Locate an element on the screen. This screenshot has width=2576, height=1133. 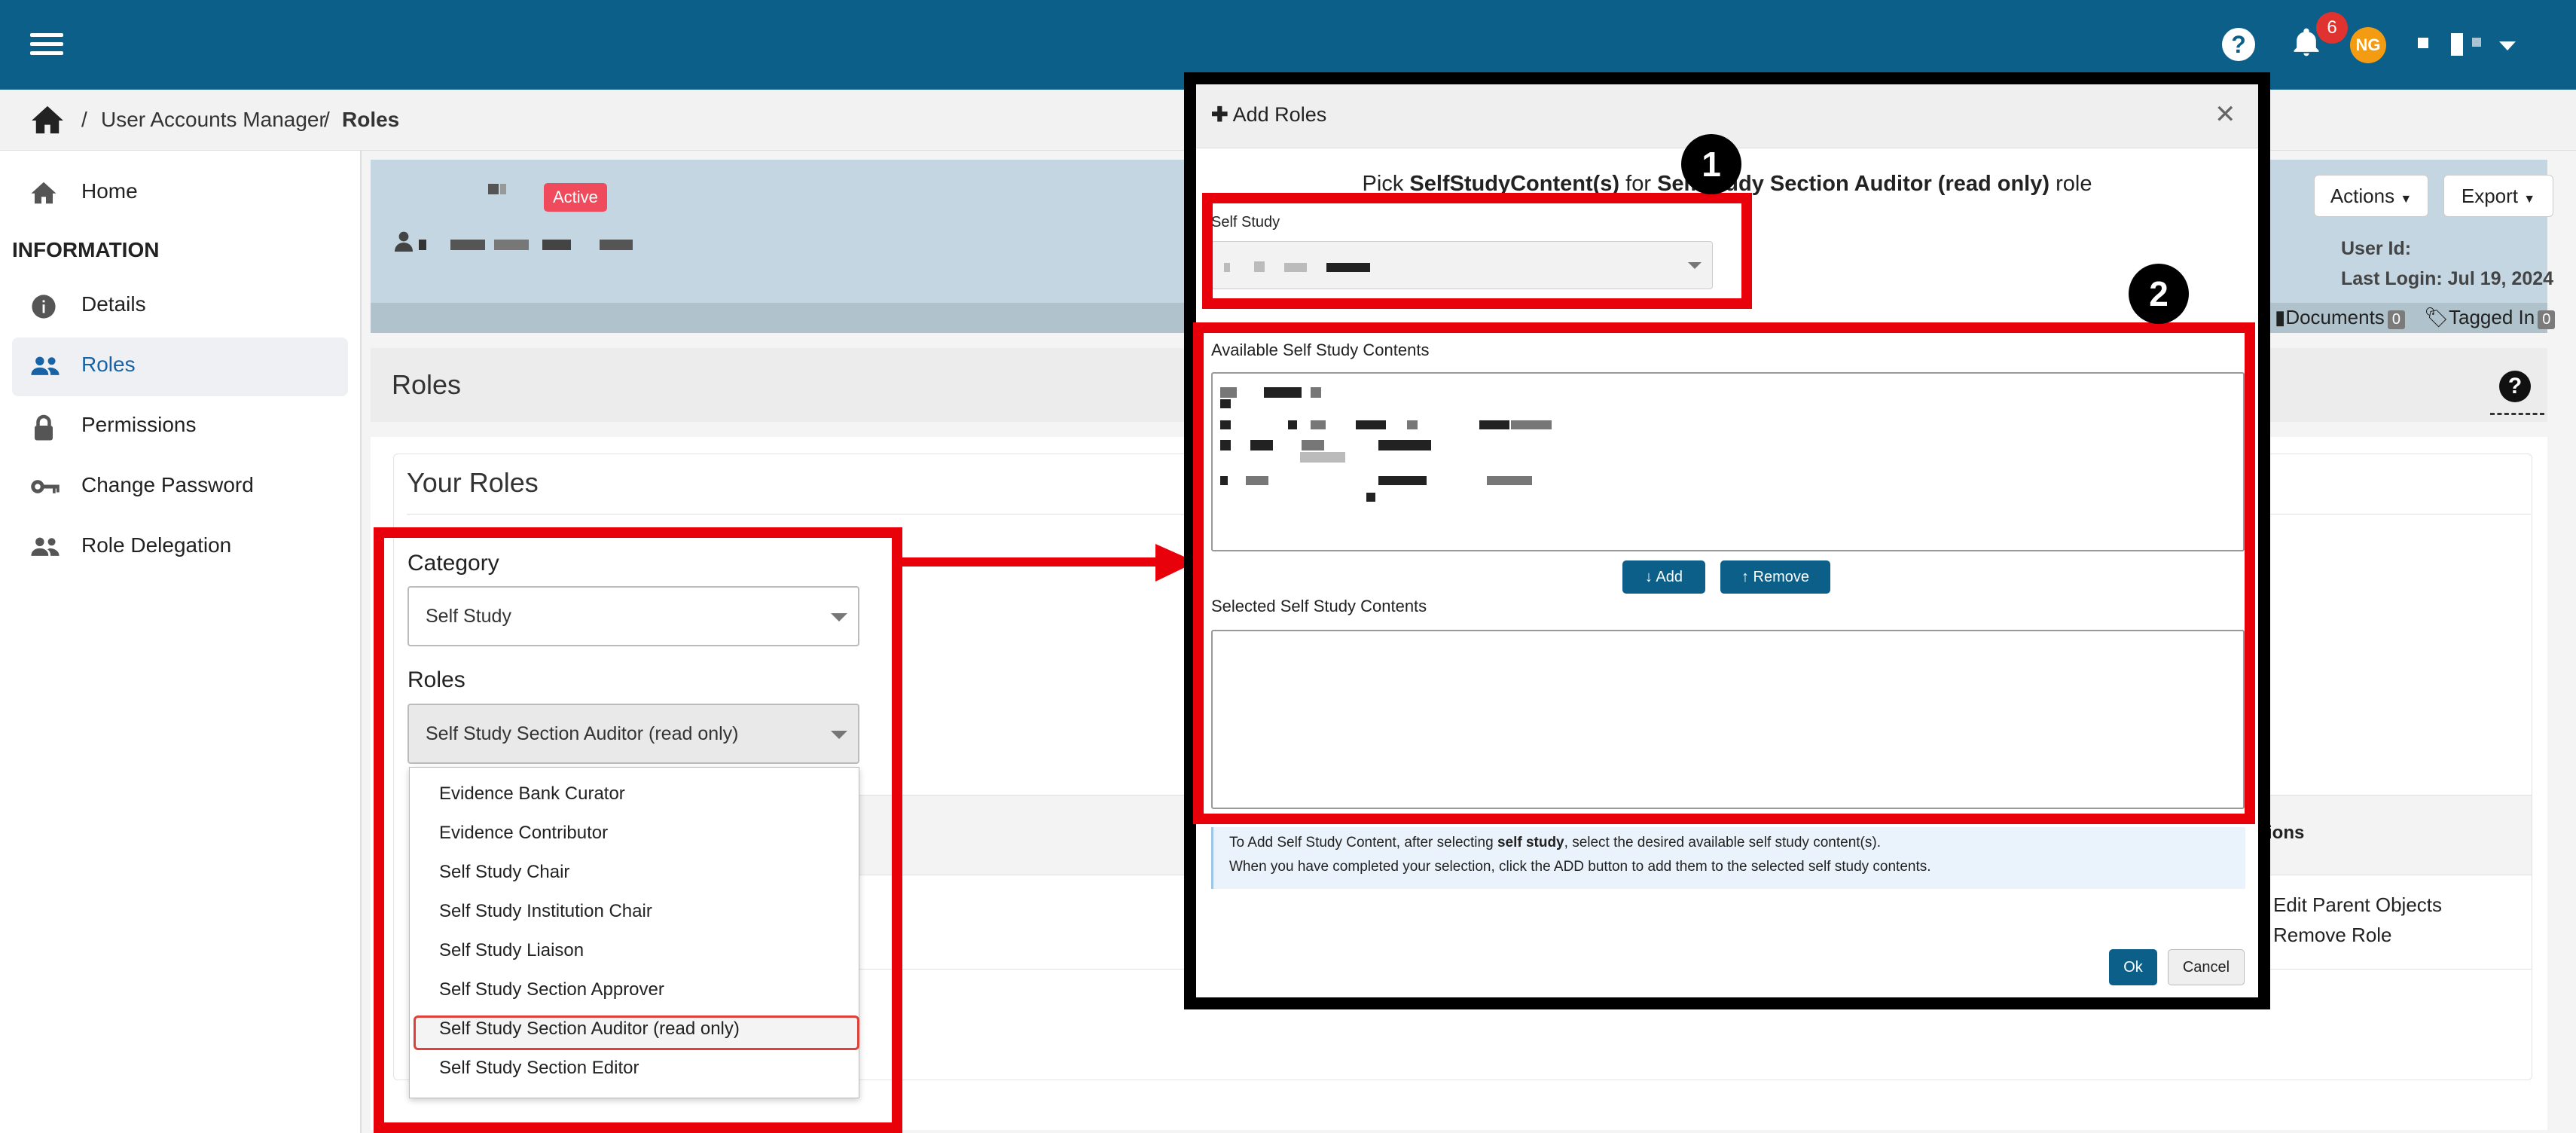
modal-title-text: Add Roles is located at coordinates (1280, 114).